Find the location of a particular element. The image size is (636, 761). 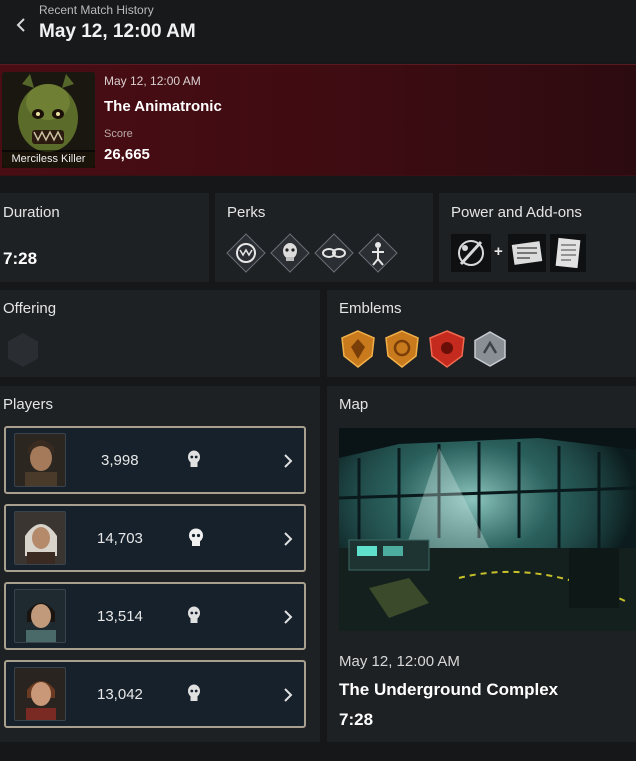

perks-label: Perks is located at coordinates (246, 212).